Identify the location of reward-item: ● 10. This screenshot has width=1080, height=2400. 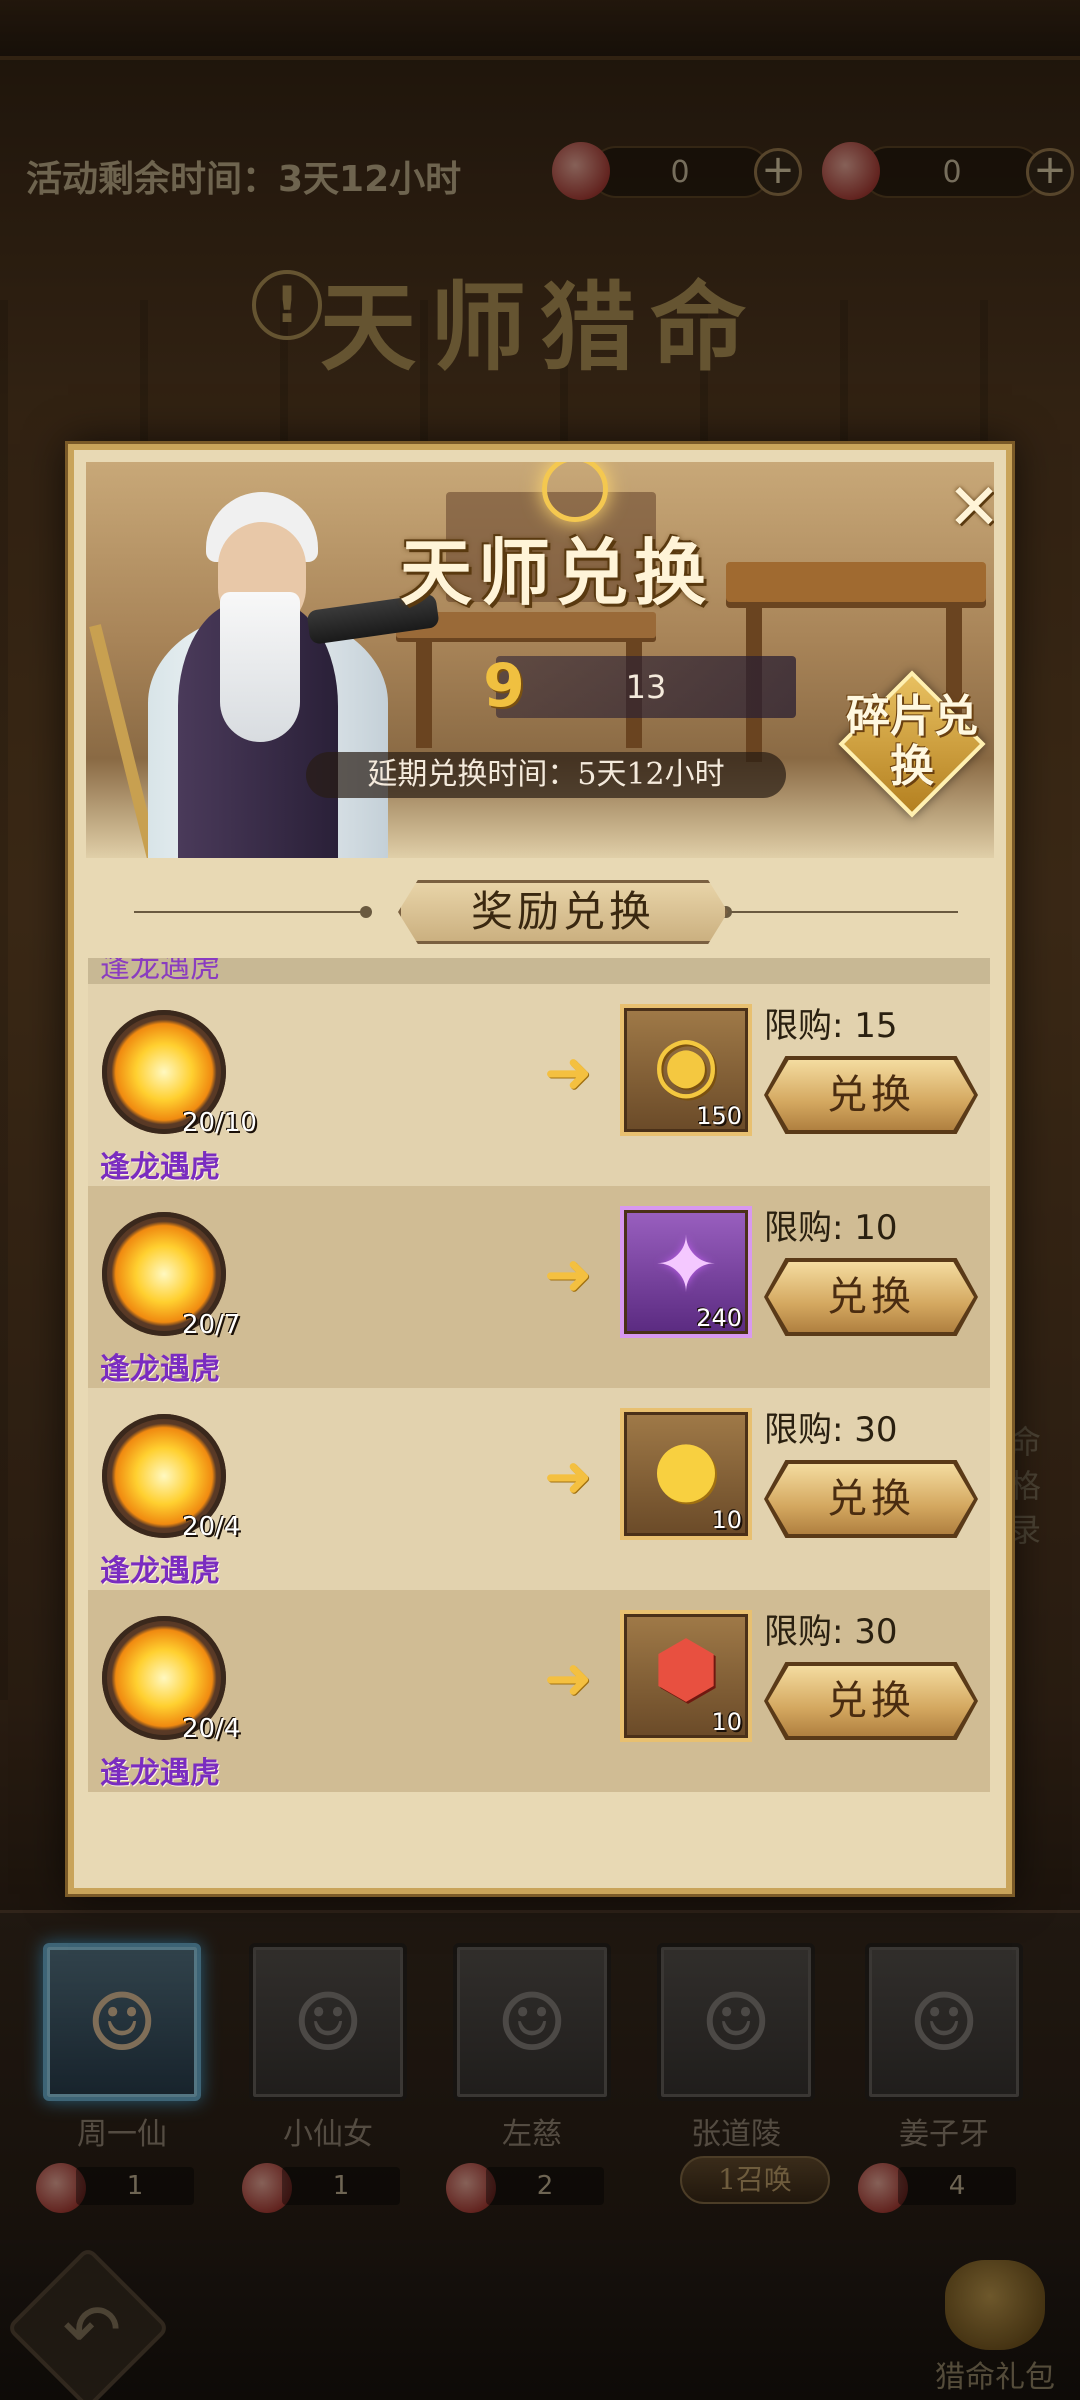
(686, 1474).